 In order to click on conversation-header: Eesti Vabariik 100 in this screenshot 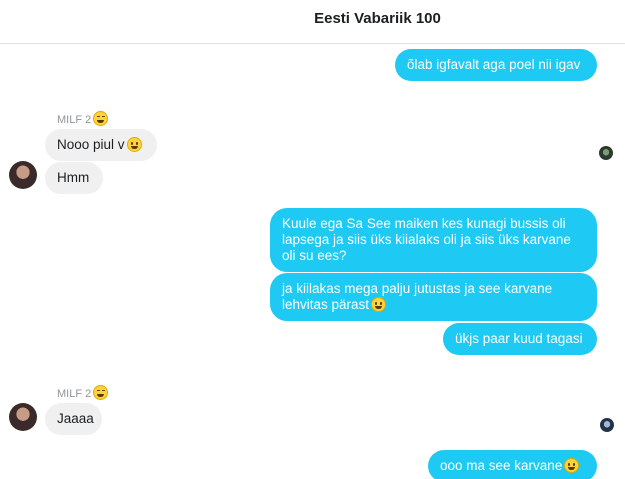, I will do `click(312, 22)`.